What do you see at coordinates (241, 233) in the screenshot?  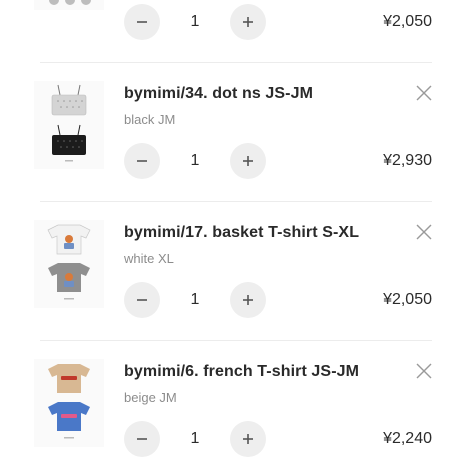 I see `item-title: bymimi/17. basket T-shirt S-XL` at bounding box center [241, 233].